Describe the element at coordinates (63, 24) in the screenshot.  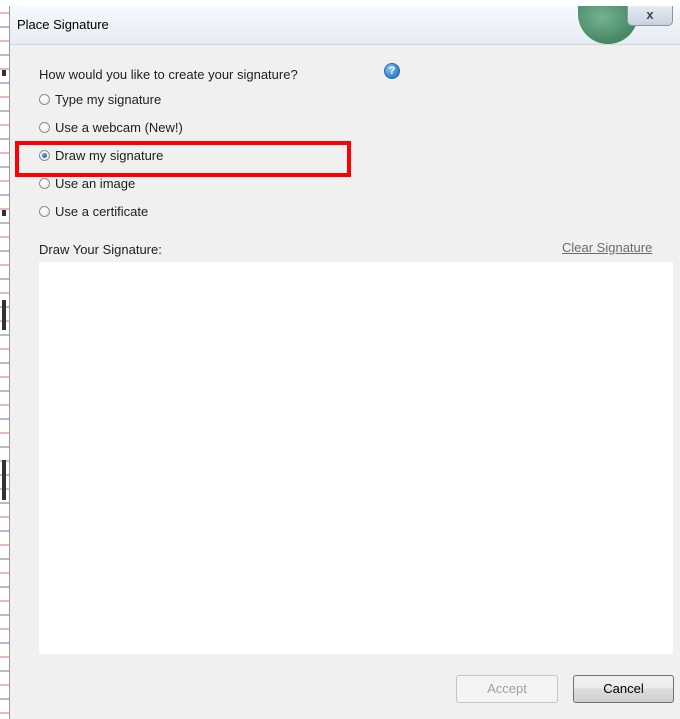
I see `dialog-title: Place Signature` at that location.